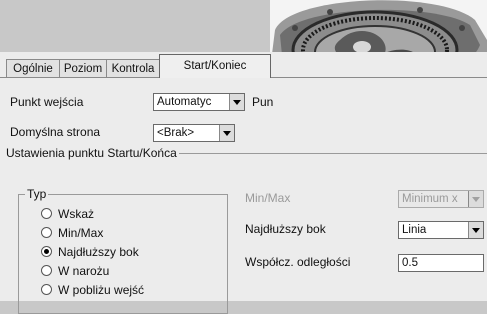  I want to click on tab-kontrola: Kontrola, so click(133, 68).